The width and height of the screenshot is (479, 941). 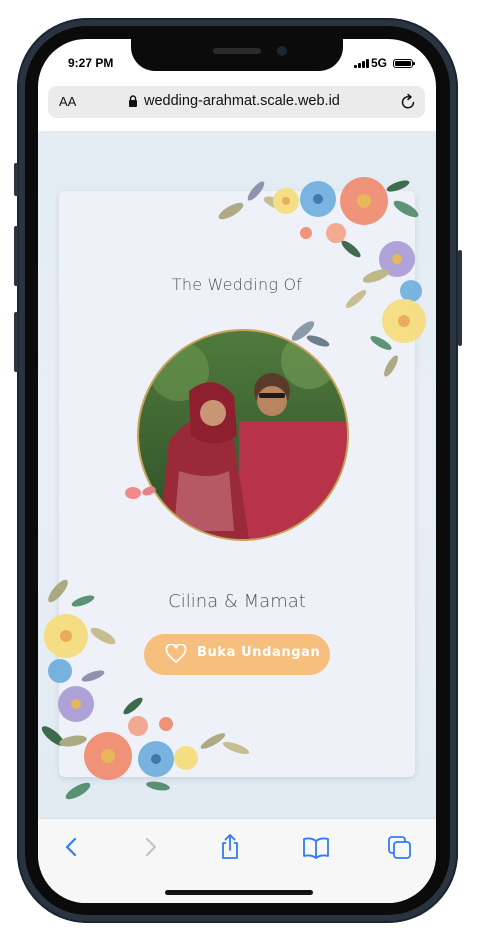 I want to click on floral-decoration-photo, so click(x=140, y=492).